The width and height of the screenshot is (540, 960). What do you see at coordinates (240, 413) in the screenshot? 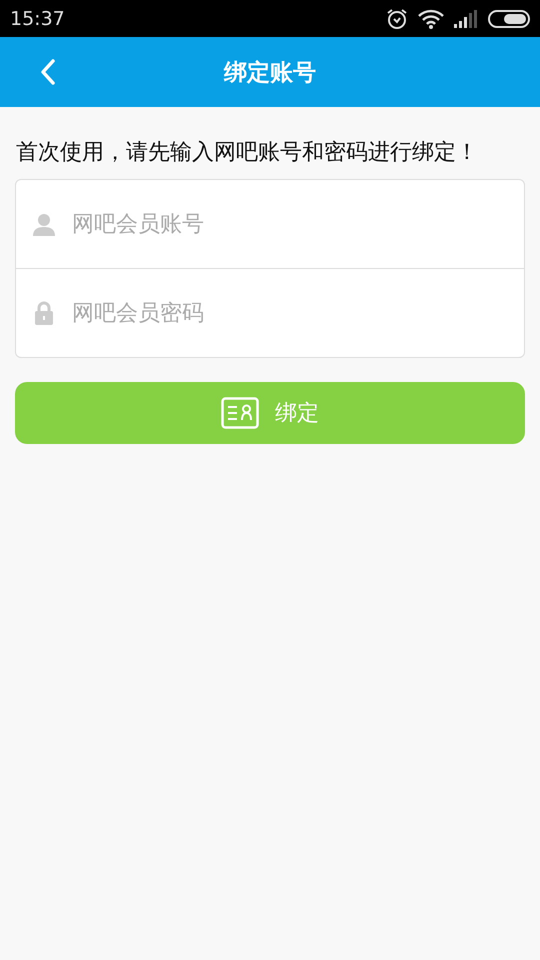
I see `id-card-icon` at bounding box center [240, 413].